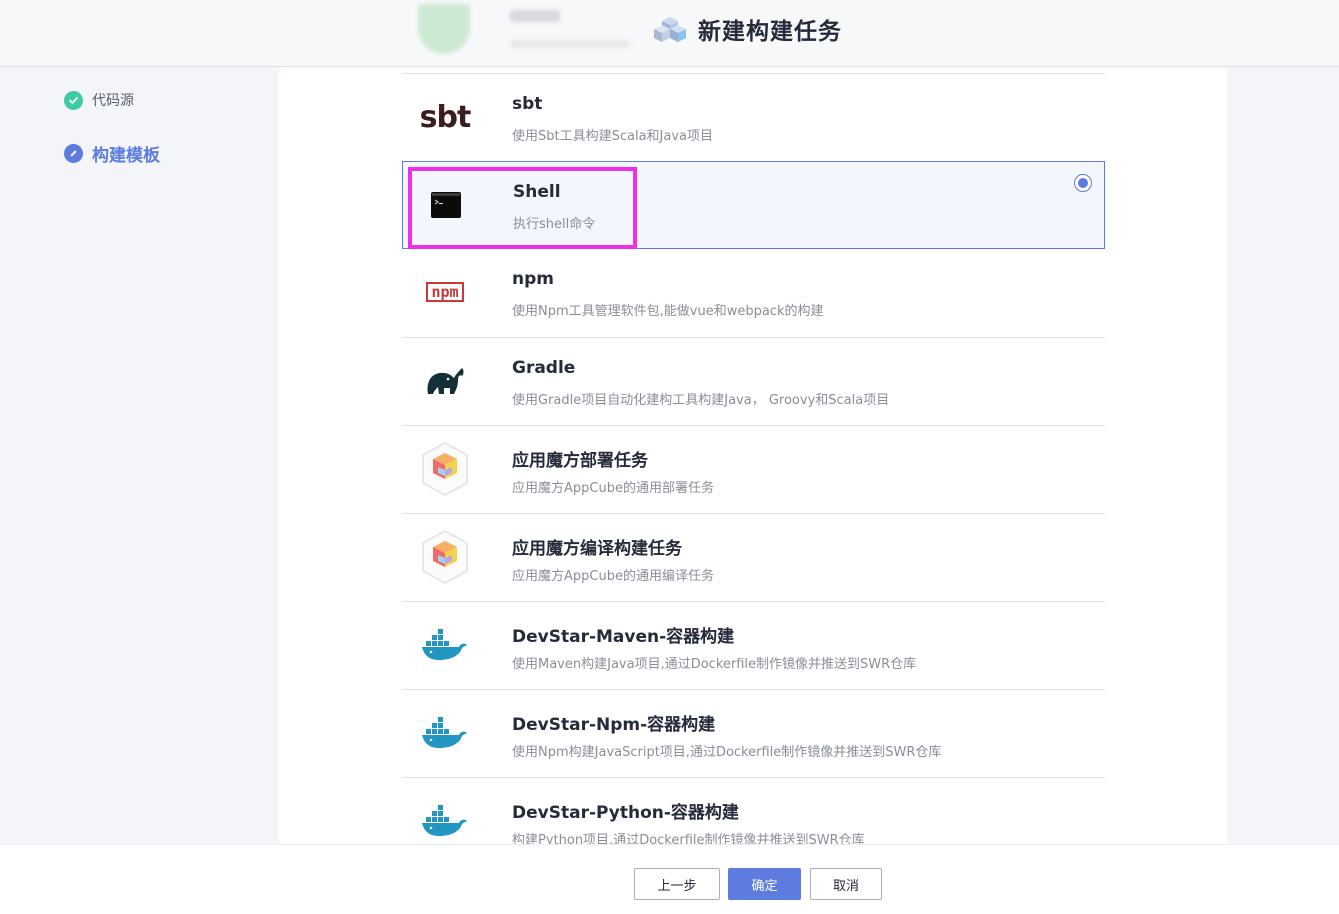 The height and width of the screenshot is (914, 1339). Describe the element at coordinates (613, 136) in the screenshot. I see `template-desc: 使用Sbt工具构建Scala和Java项目` at that location.